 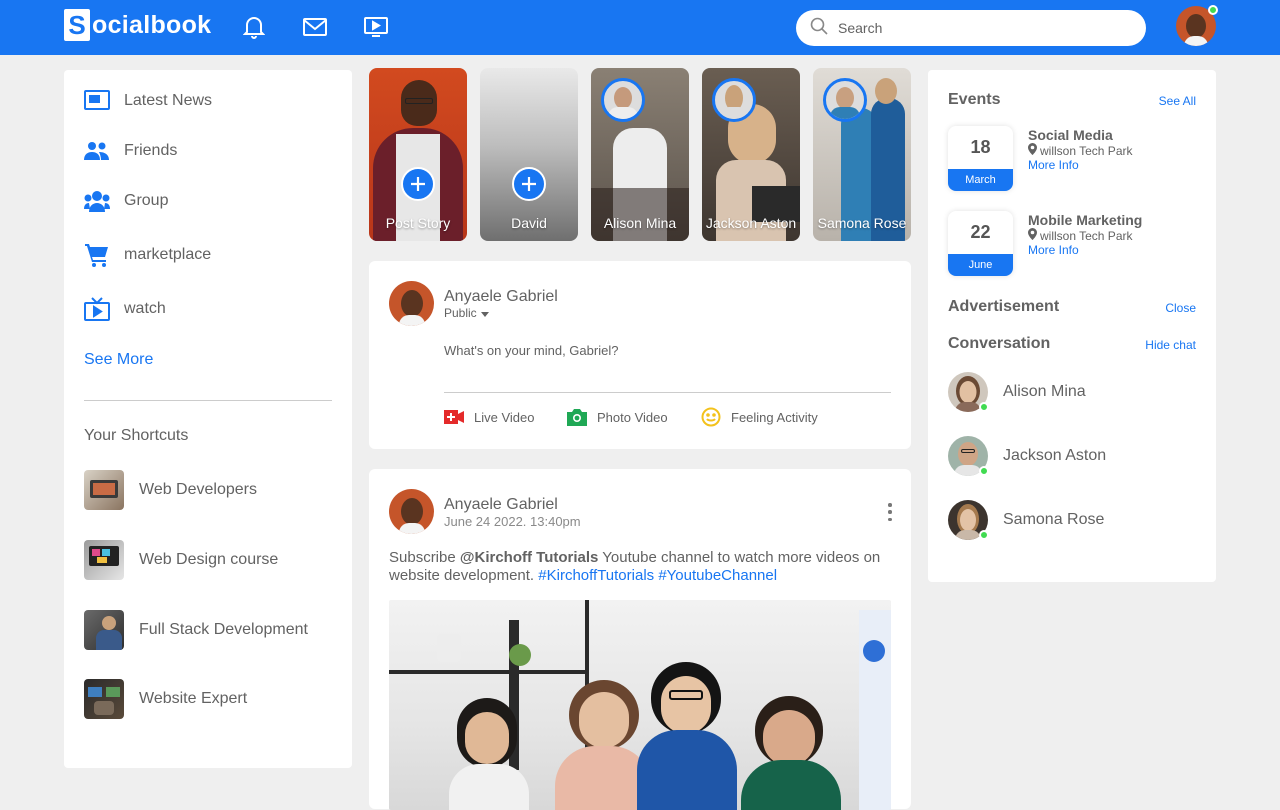 I want to click on bell-icon, so click(x=254, y=27).